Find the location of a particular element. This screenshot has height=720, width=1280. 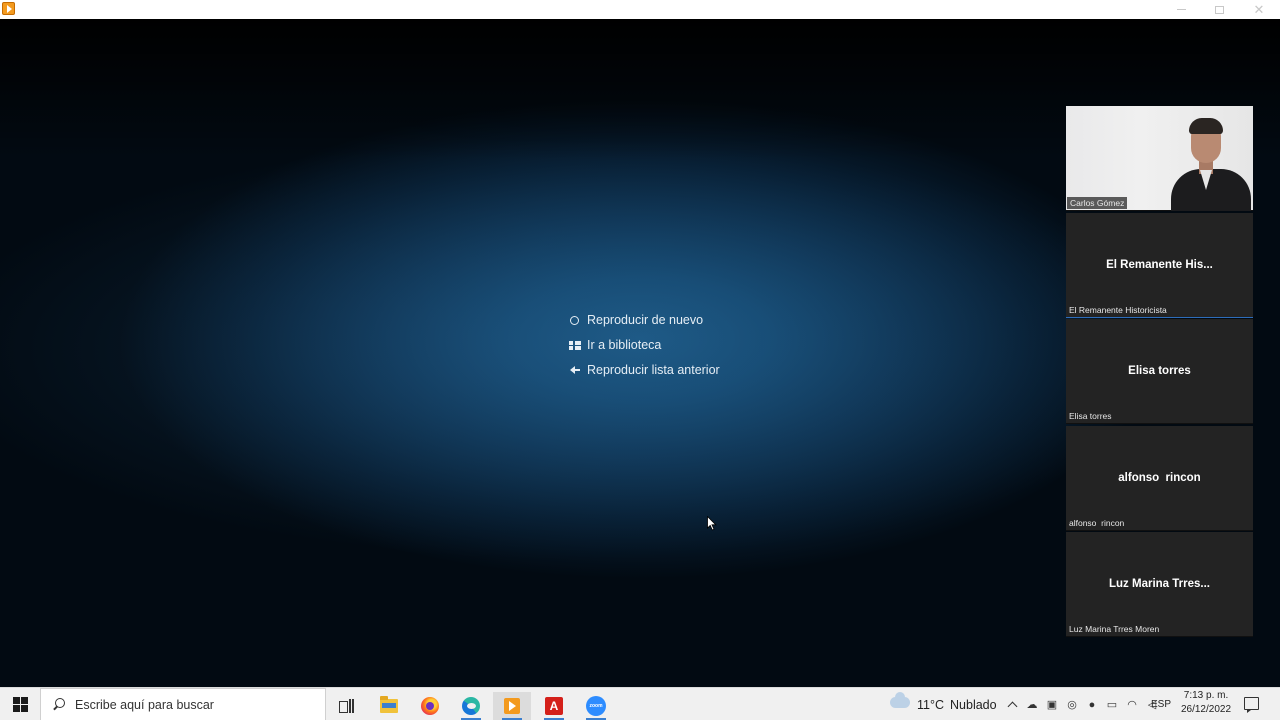

minimize-icon is located at coordinates (1181, 9).